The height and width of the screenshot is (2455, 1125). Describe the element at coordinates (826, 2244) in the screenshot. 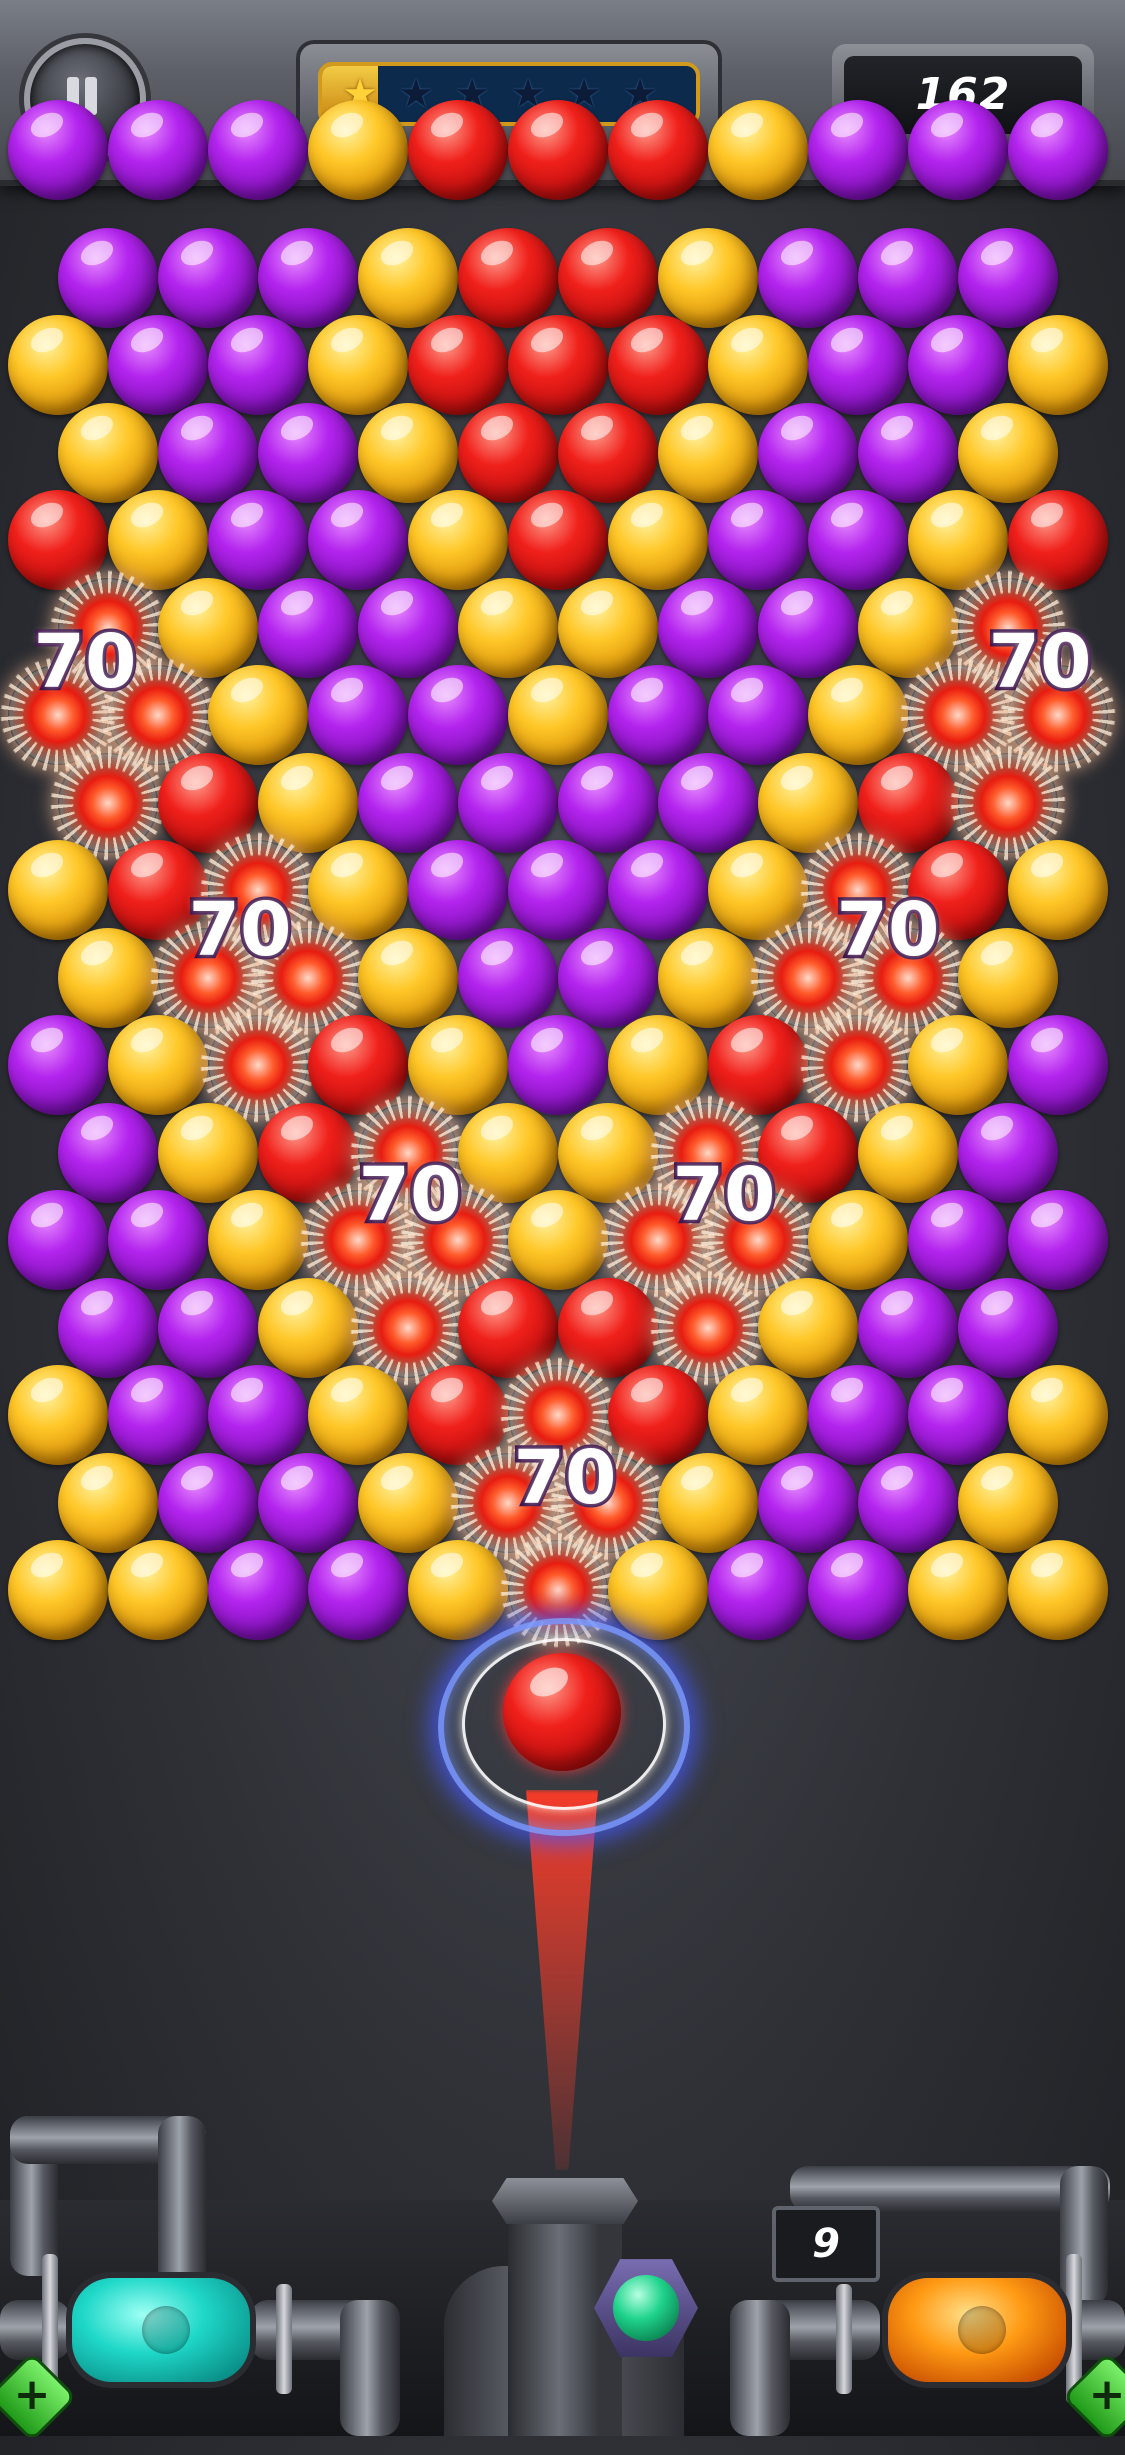

I see `booster-count: 9` at that location.